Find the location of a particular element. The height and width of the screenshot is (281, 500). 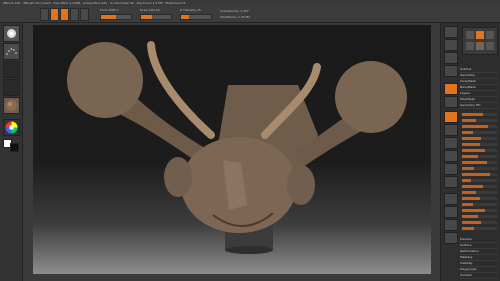

zoom-icon is located at coordinates (451, 58).